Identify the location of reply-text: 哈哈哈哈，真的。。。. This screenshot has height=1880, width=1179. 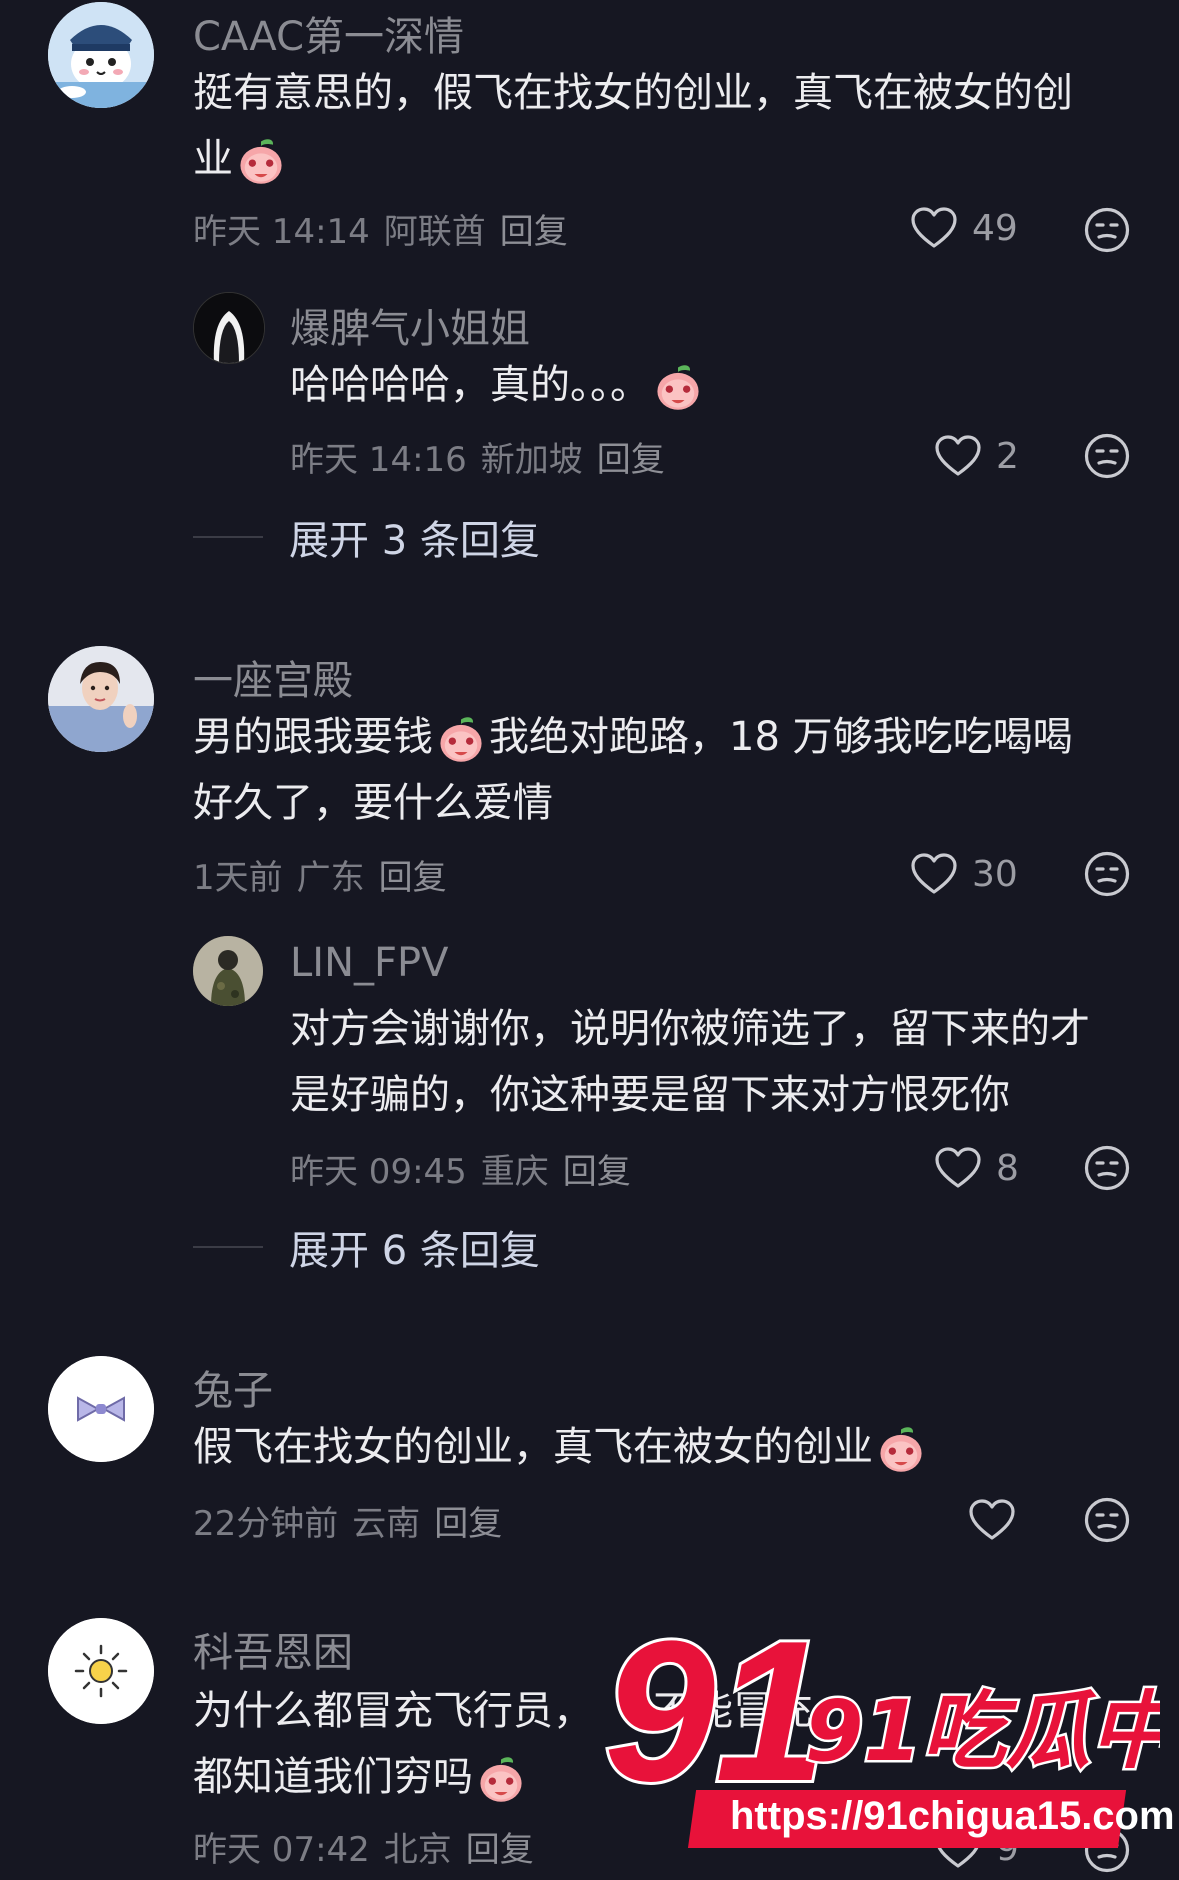
(498, 385).